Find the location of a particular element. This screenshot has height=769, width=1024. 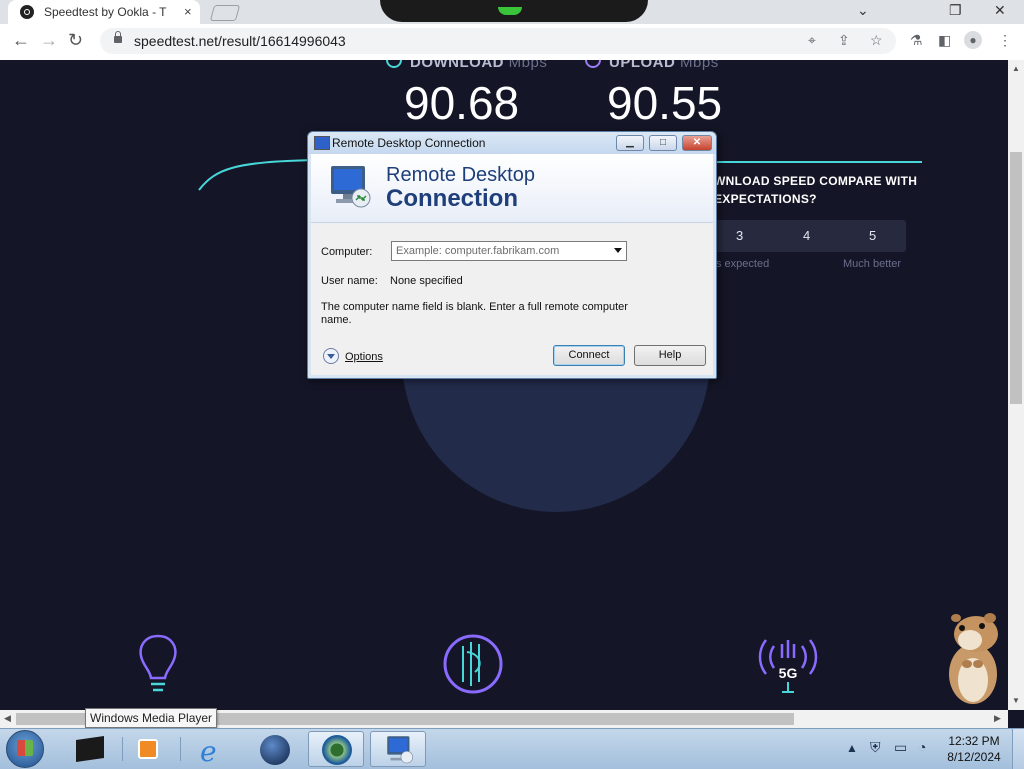

dialog-minimize-button: ▁ is located at coordinates (630, 143).